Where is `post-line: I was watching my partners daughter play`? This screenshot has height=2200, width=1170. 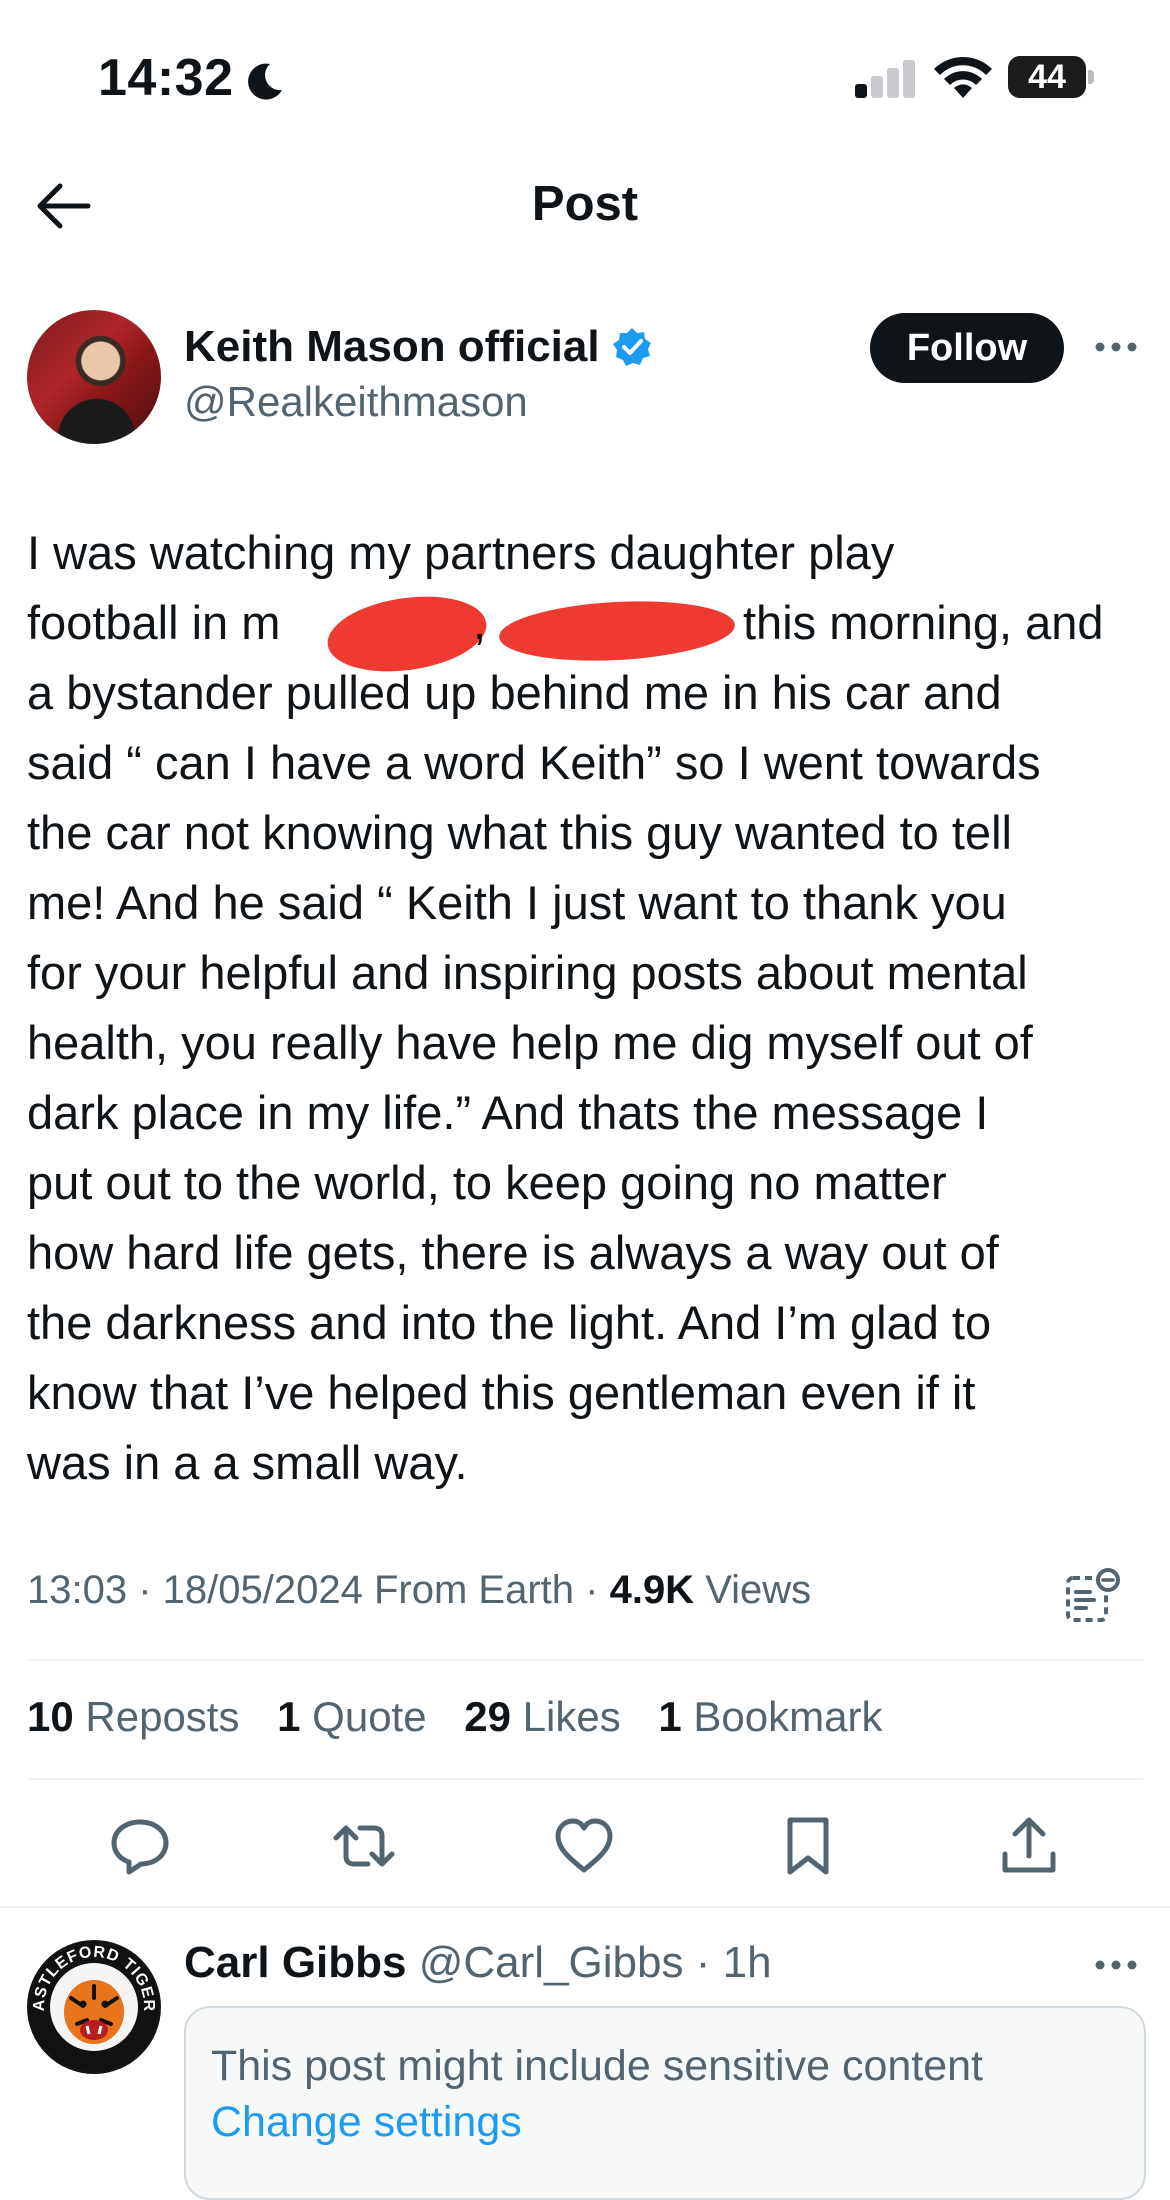
post-line: I was watching my partners daughter play is located at coordinates (461, 552).